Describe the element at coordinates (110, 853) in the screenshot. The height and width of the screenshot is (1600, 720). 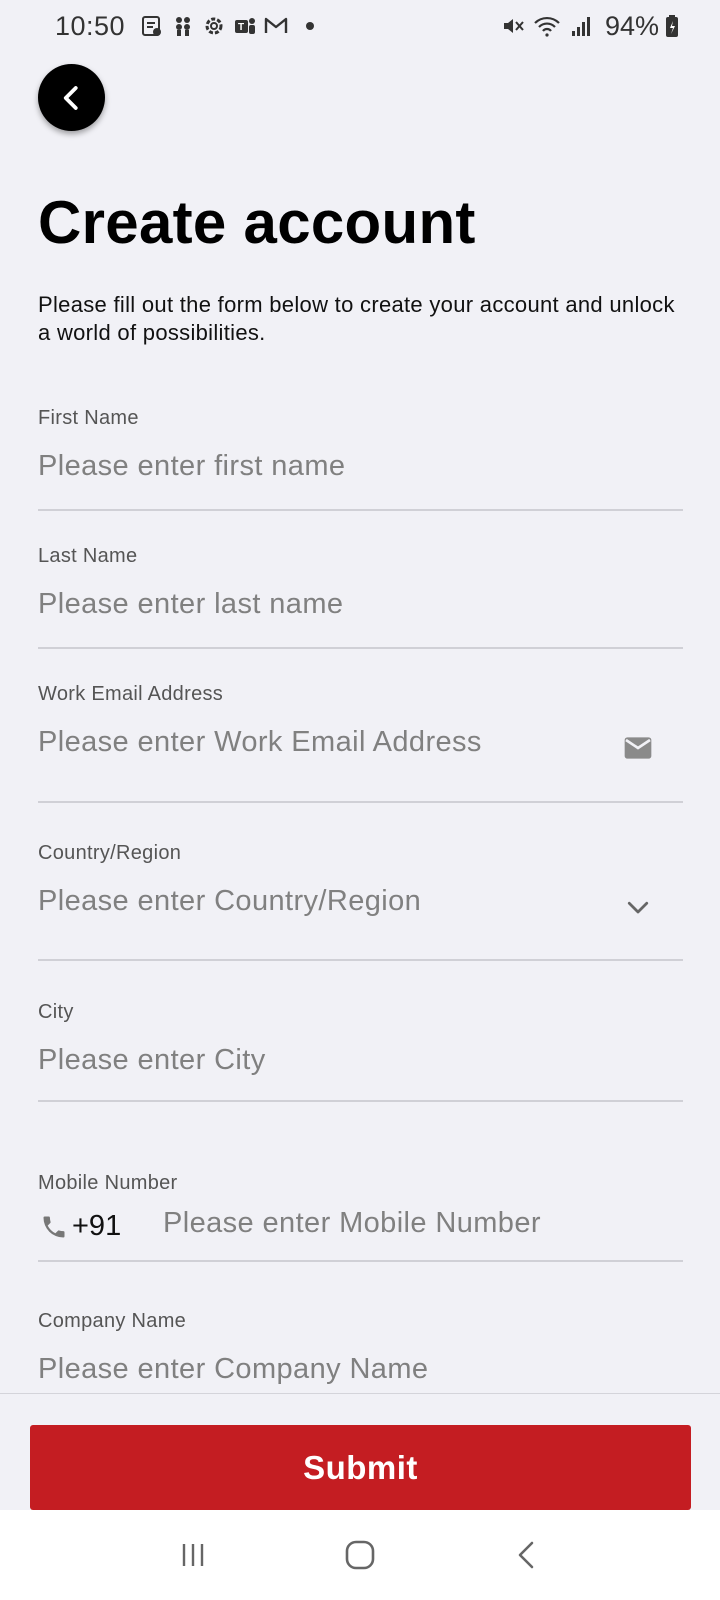
I see `country-label: Country/Region` at that location.